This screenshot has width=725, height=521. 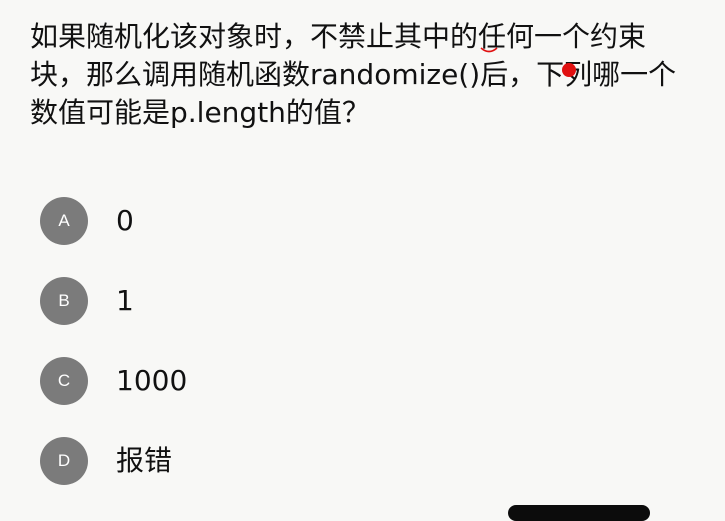 I want to click on option-d: D 报错, so click(x=350, y=461).